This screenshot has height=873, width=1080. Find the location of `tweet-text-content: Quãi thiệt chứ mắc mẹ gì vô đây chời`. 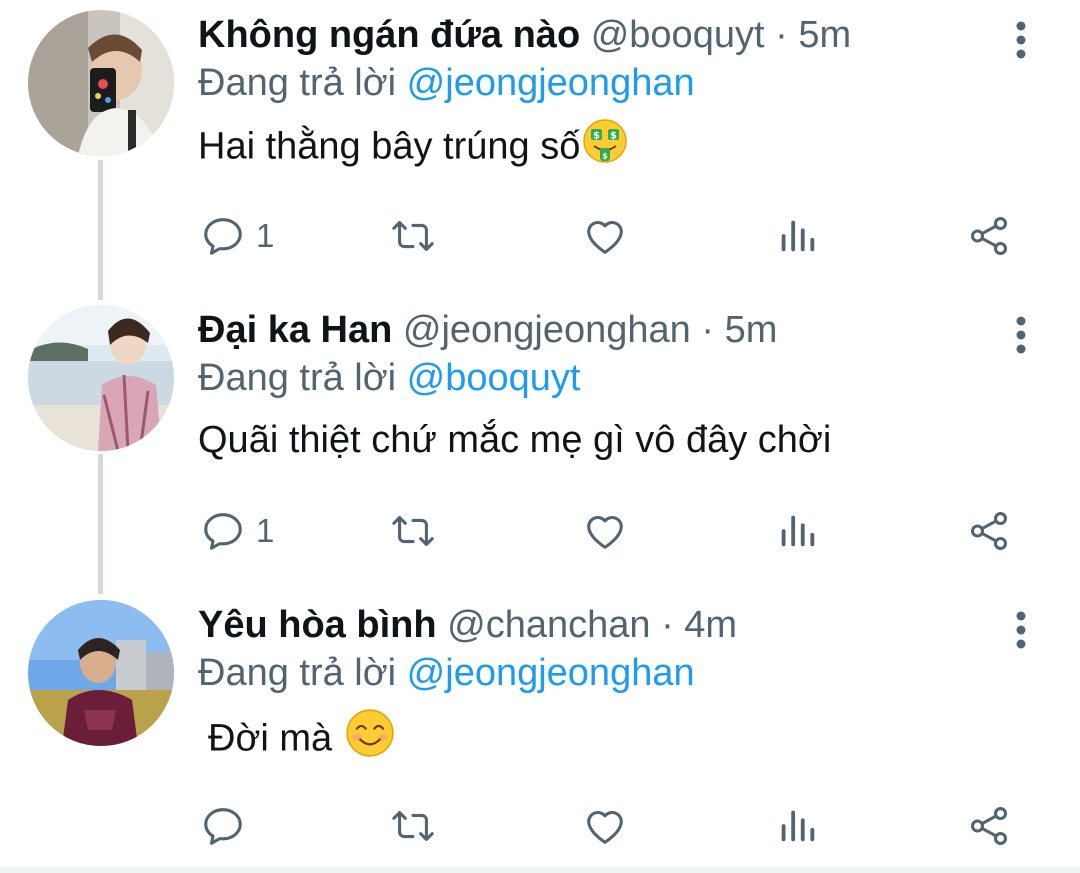

tweet-text-content: Quãi thiệt chứ mắc mẹ gì vô đây chời is located at coordinates (515, 440).